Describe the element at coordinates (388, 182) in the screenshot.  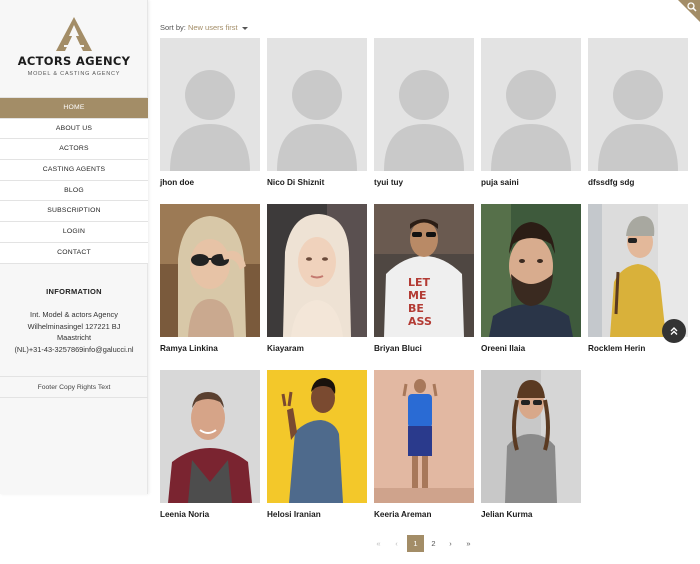
I see `user-name: tyui tuy` at that location.